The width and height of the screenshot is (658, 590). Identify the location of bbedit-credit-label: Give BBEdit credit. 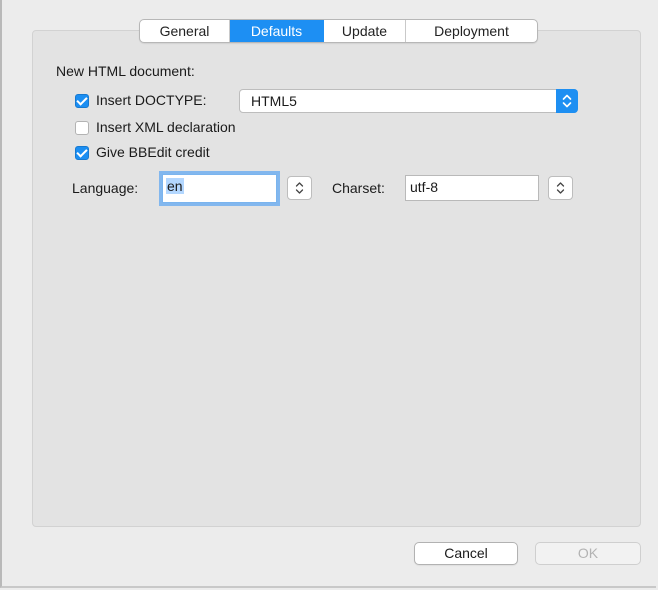
(153, 152).